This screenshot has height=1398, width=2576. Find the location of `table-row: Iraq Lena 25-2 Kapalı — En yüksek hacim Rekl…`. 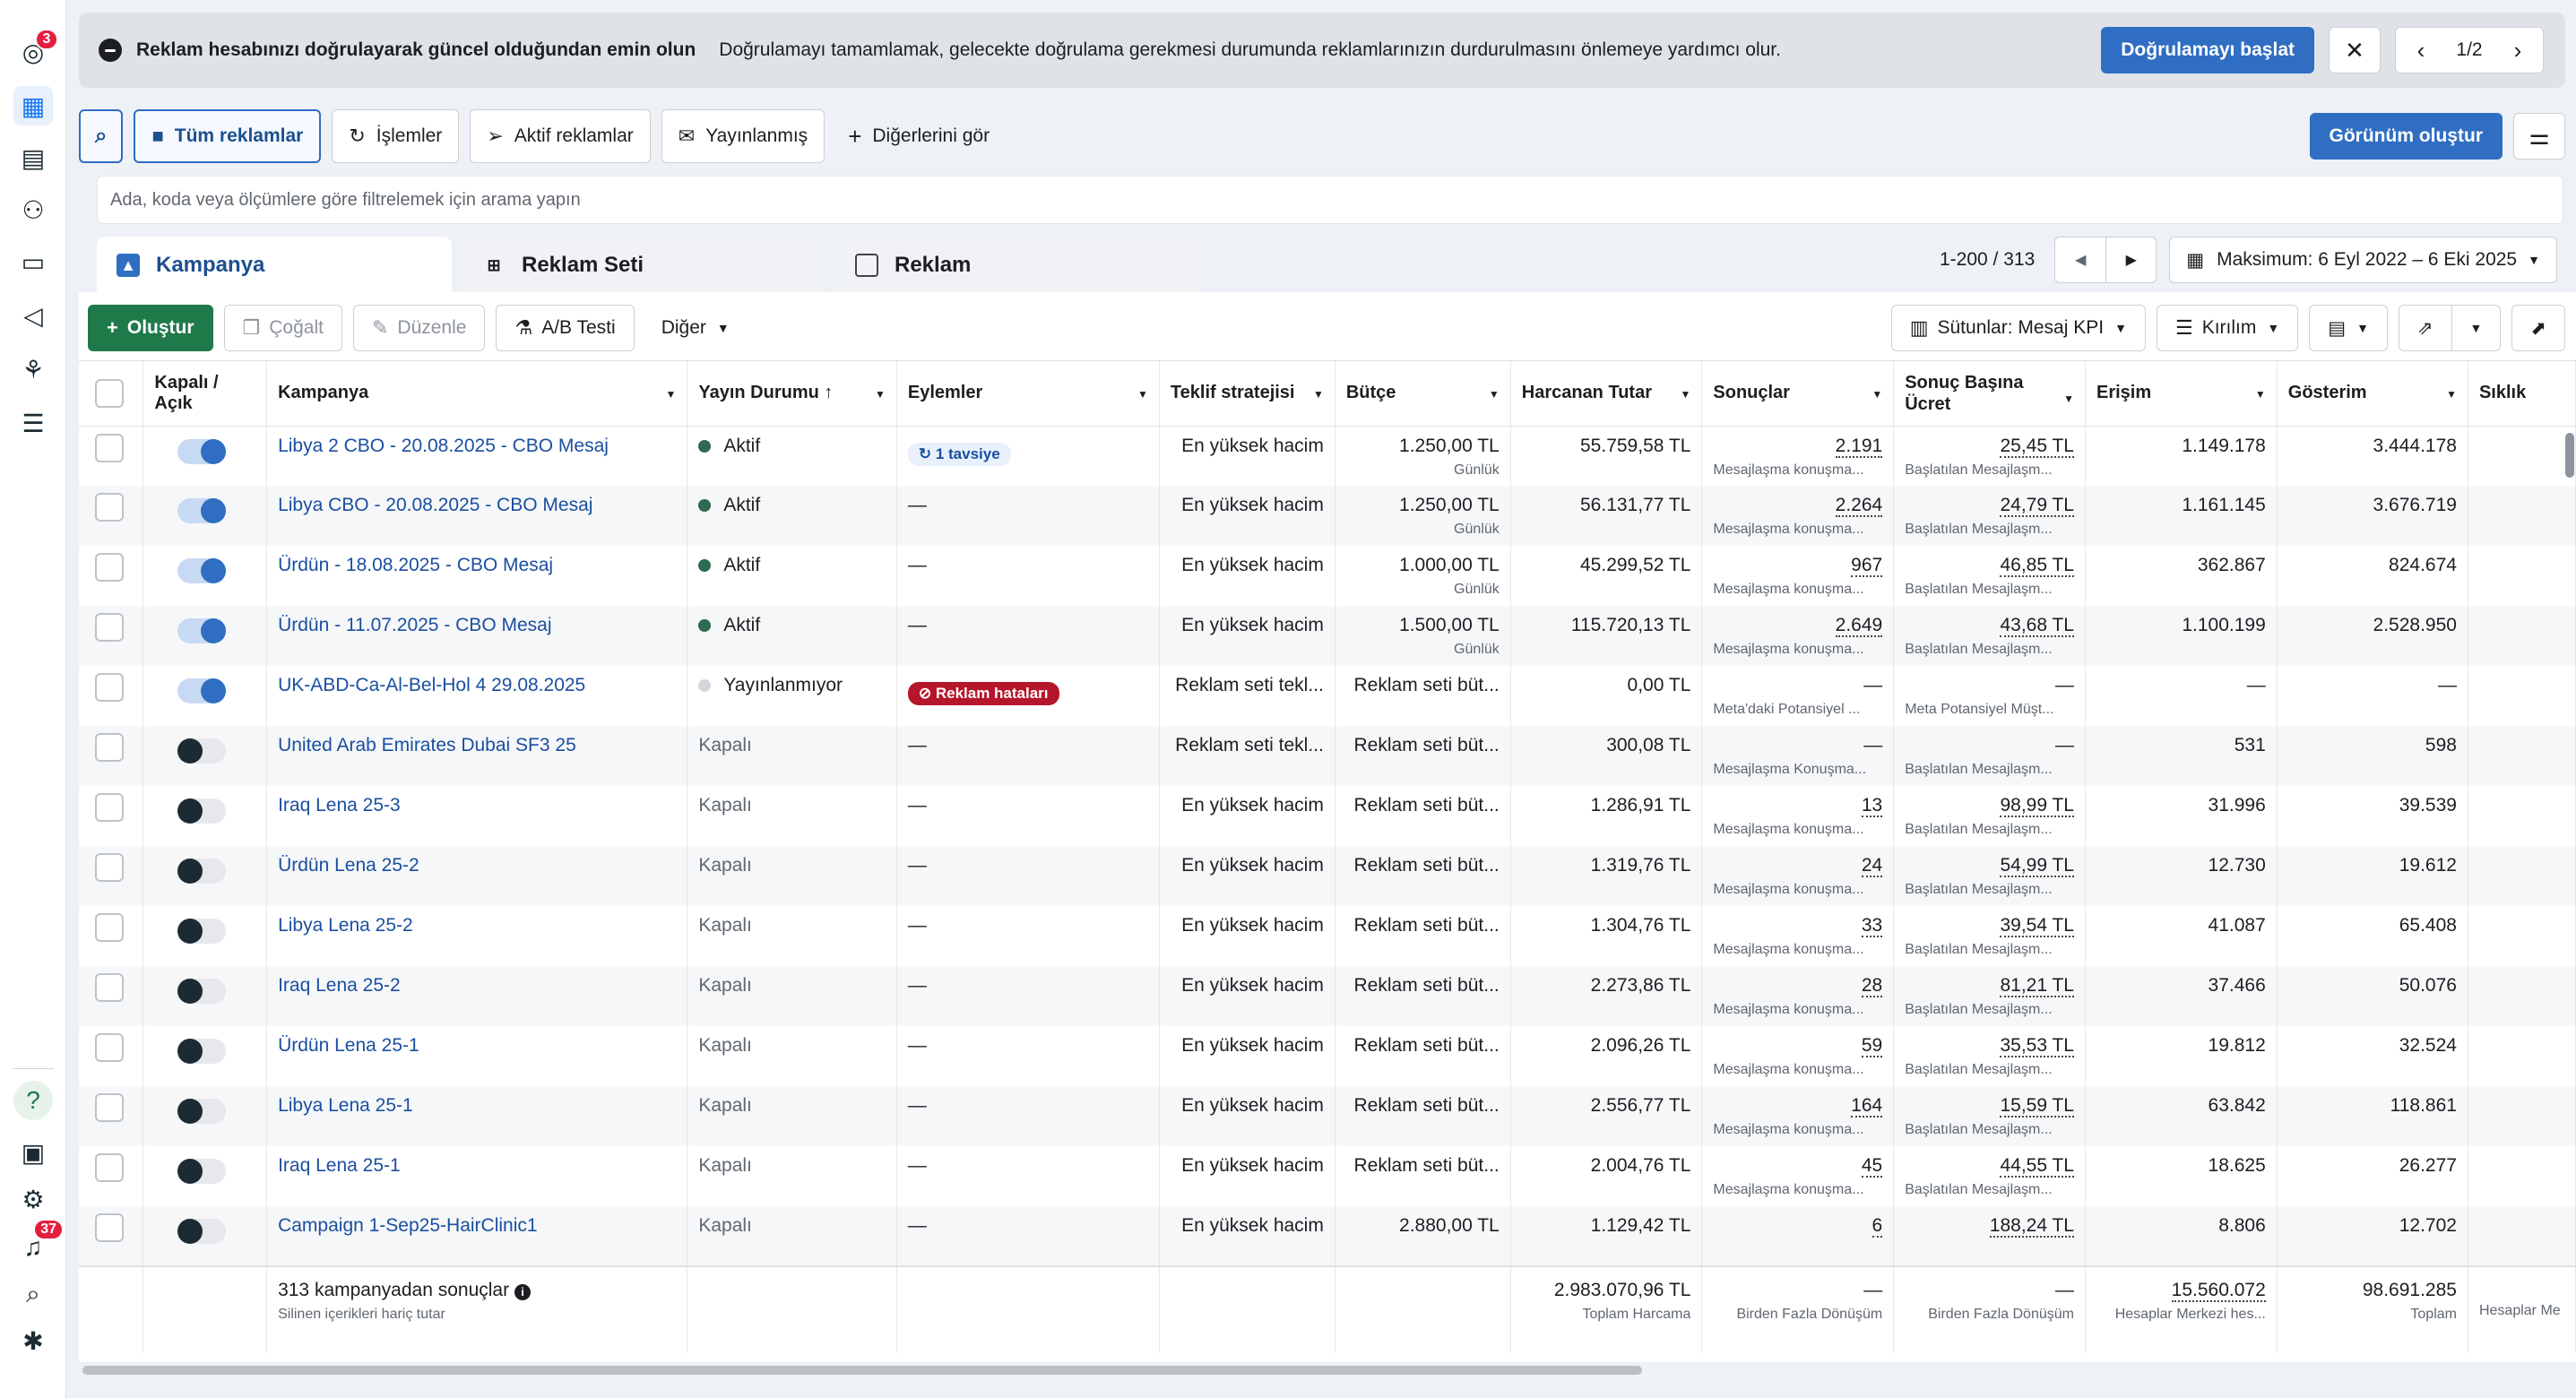

table-row: Iraq Lena 25-2 Kapalı — En yüksek hacim Rekl… is located at coordinates (1327, 996).